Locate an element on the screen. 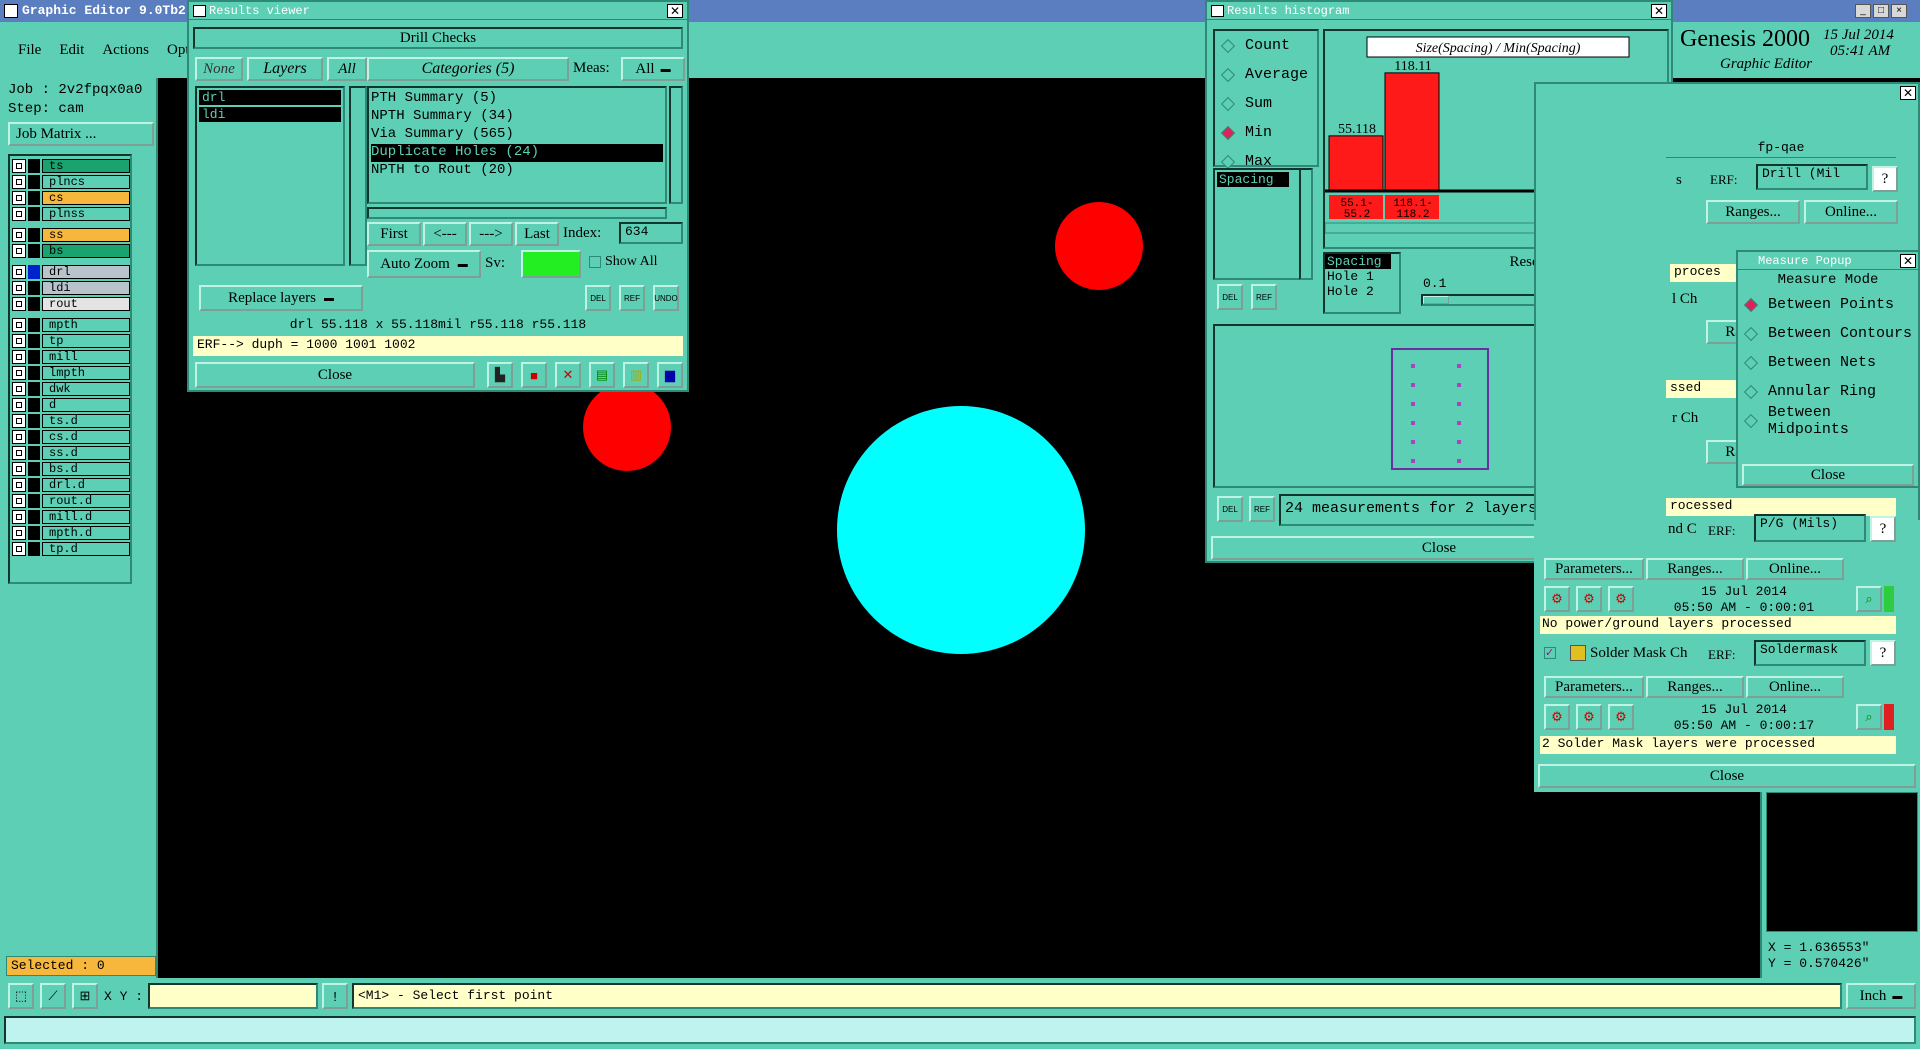 This screenshot has width=1920, height=1049. mini-map is located at coordinates (1842, 862).